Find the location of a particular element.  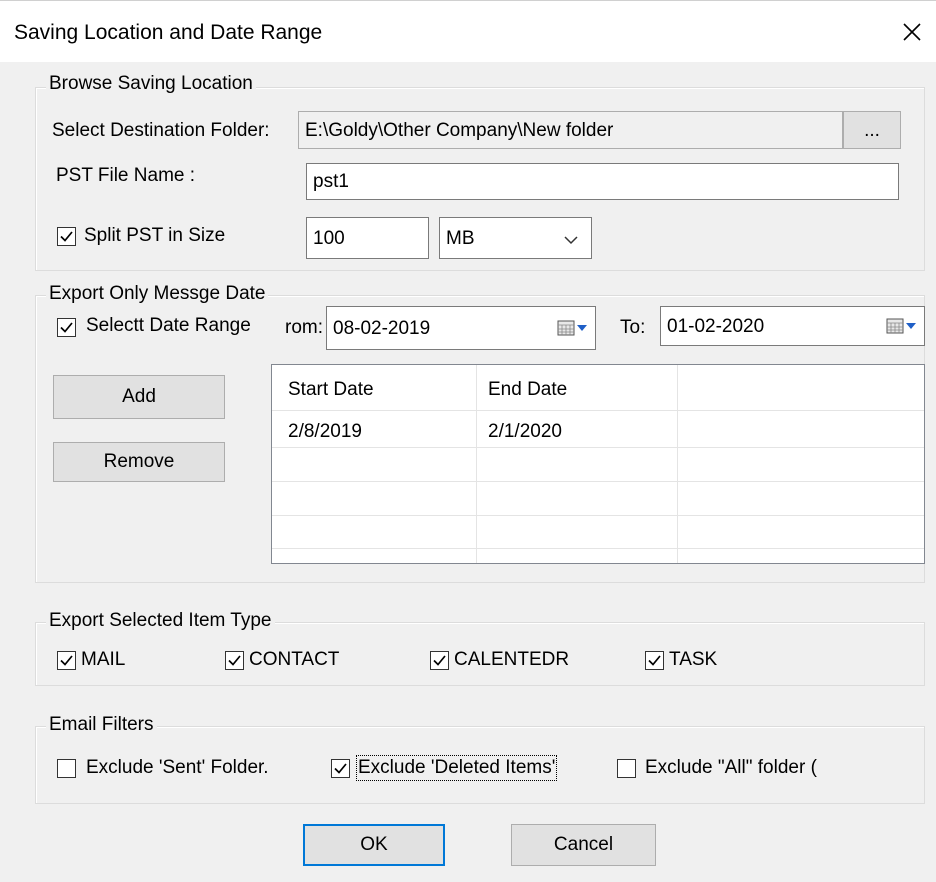

column-header-start-date: Start Date is located at coordinates (331, 390).